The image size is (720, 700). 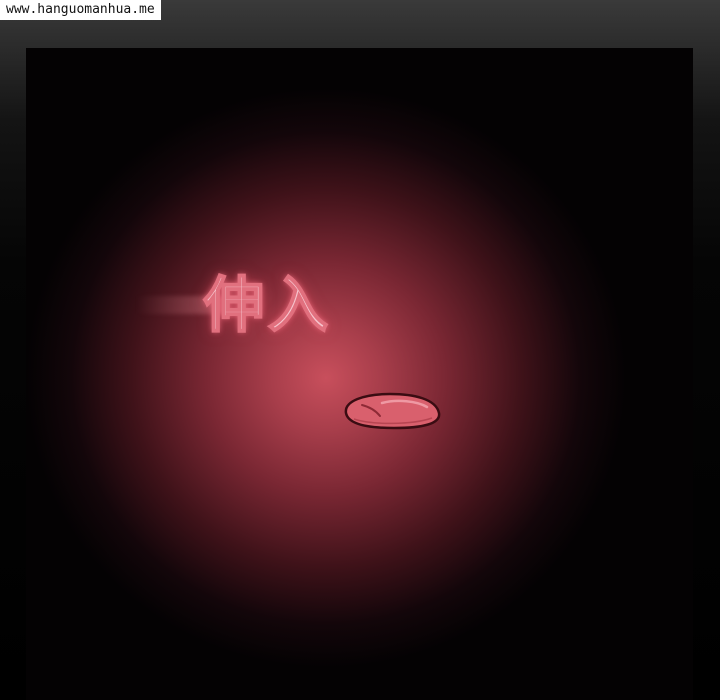 I want to click on sound-effect-text: 伸入, so click(x=267, y=306).